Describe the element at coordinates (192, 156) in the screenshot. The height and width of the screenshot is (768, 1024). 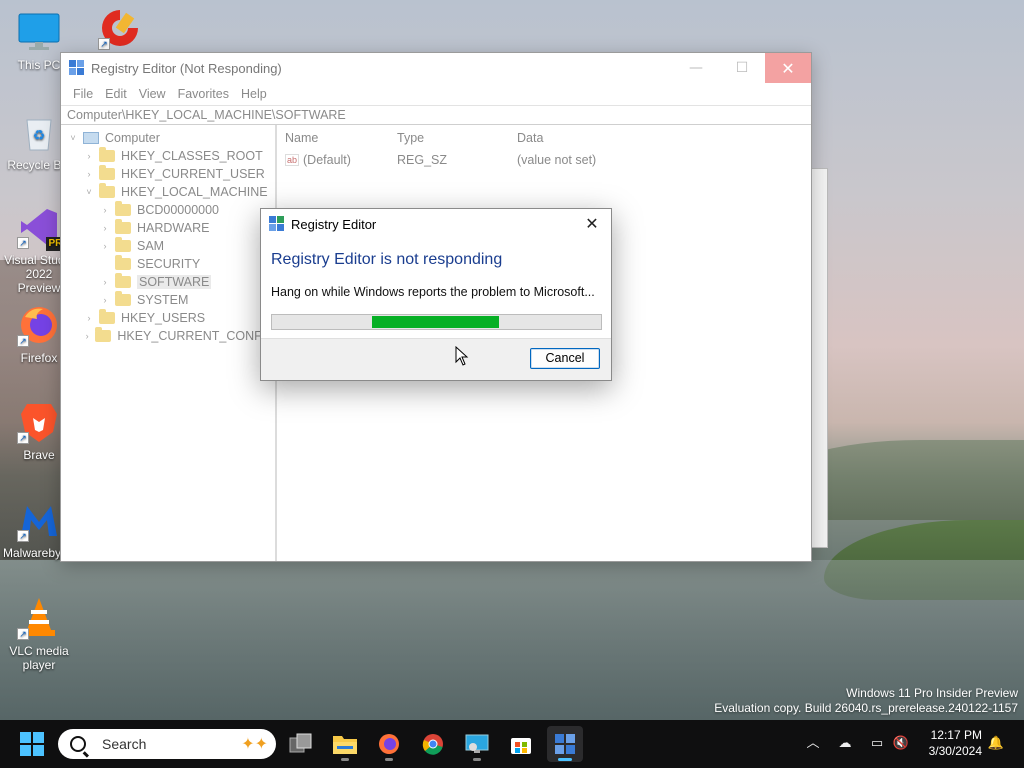
I see `tree-node-label: HKEY_CLASSES_ROOT` at that location.